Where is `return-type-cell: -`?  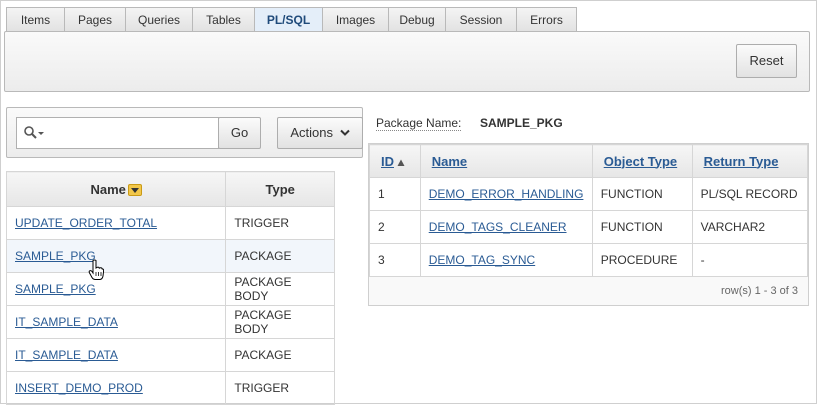
return-type-cell: - is located at coordinates (750, 260).